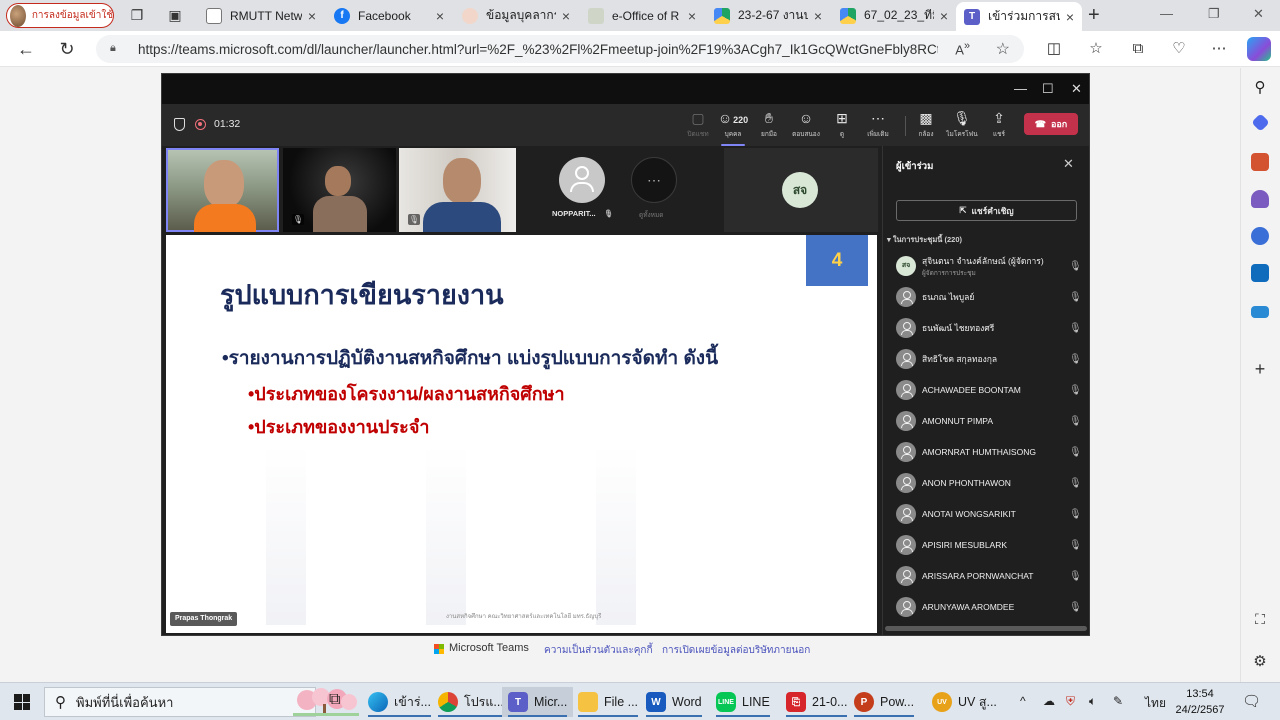  Describe the element at coordinates (137, 15) in the screenshot. I see `workspaces-icon: ❐` at that location.